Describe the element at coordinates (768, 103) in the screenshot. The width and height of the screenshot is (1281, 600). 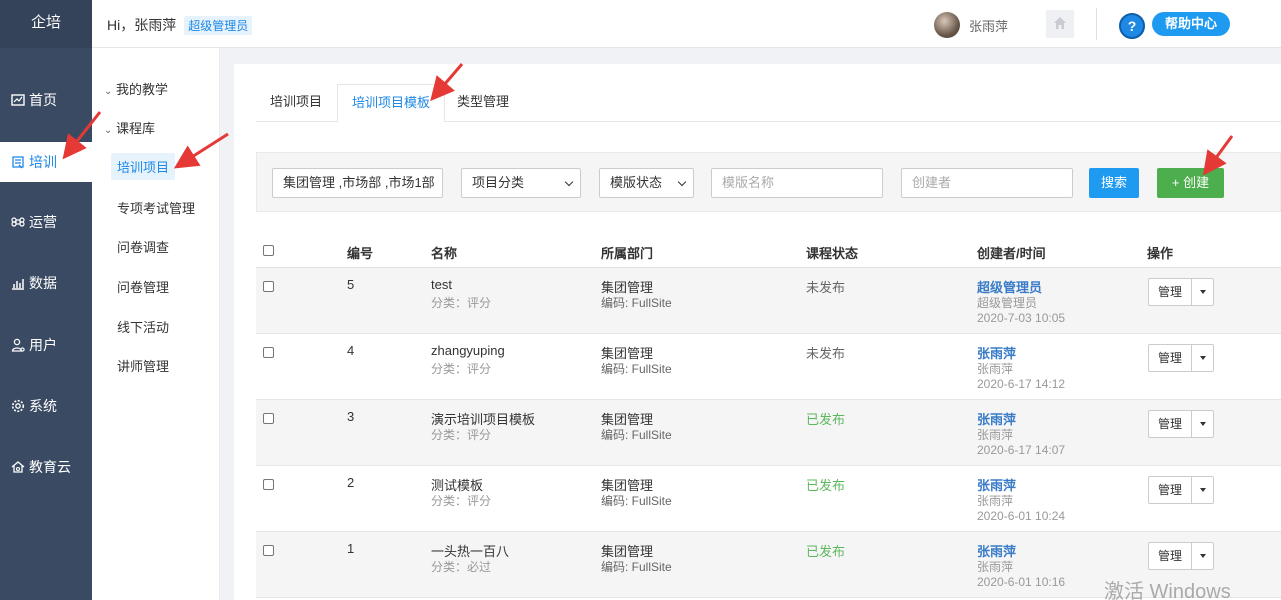
I see `tab-bar: 培训项目 培训项目模板 类型管理` at that location.